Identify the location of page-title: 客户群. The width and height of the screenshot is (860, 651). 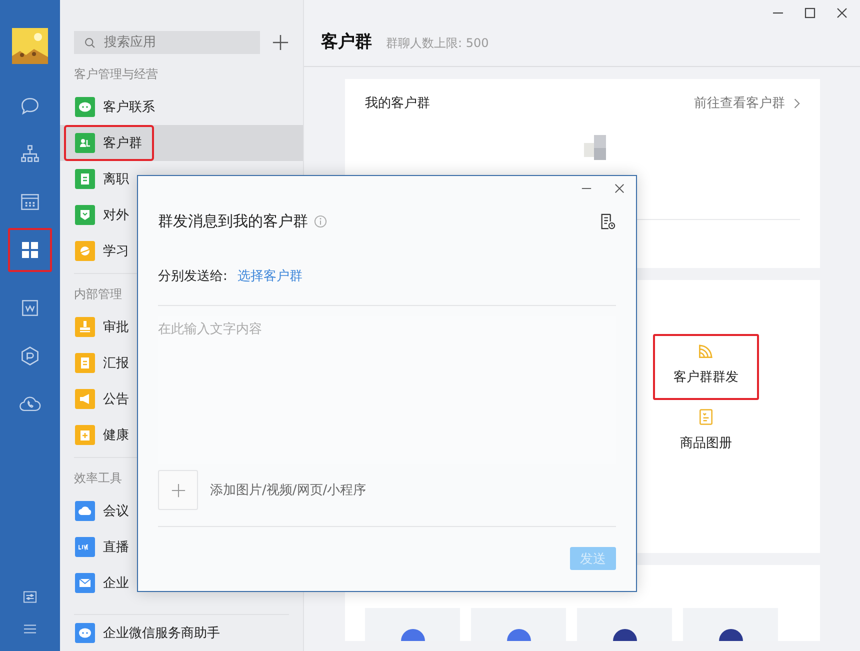
(346, 42).